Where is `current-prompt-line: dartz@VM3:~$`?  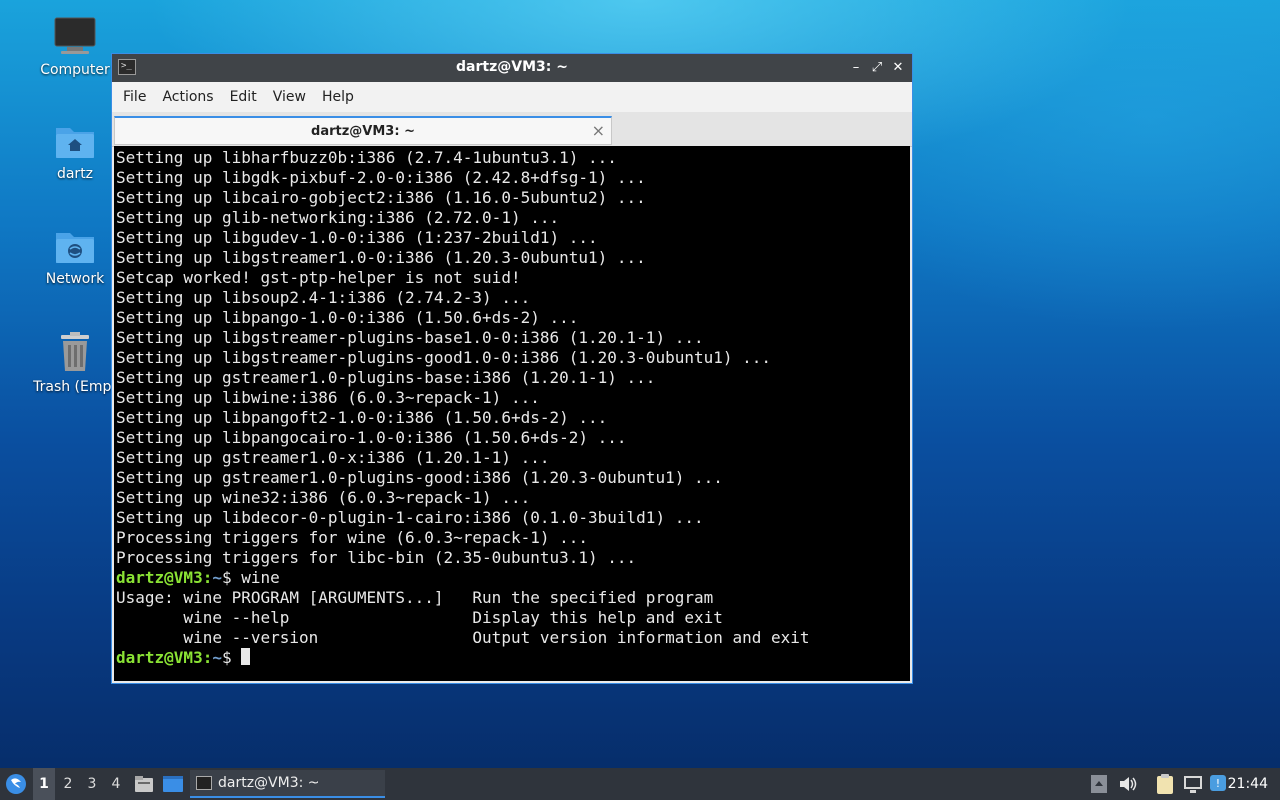 current-prompt-line: dartz@VM3:~$ is located at coordinates (513, 658).